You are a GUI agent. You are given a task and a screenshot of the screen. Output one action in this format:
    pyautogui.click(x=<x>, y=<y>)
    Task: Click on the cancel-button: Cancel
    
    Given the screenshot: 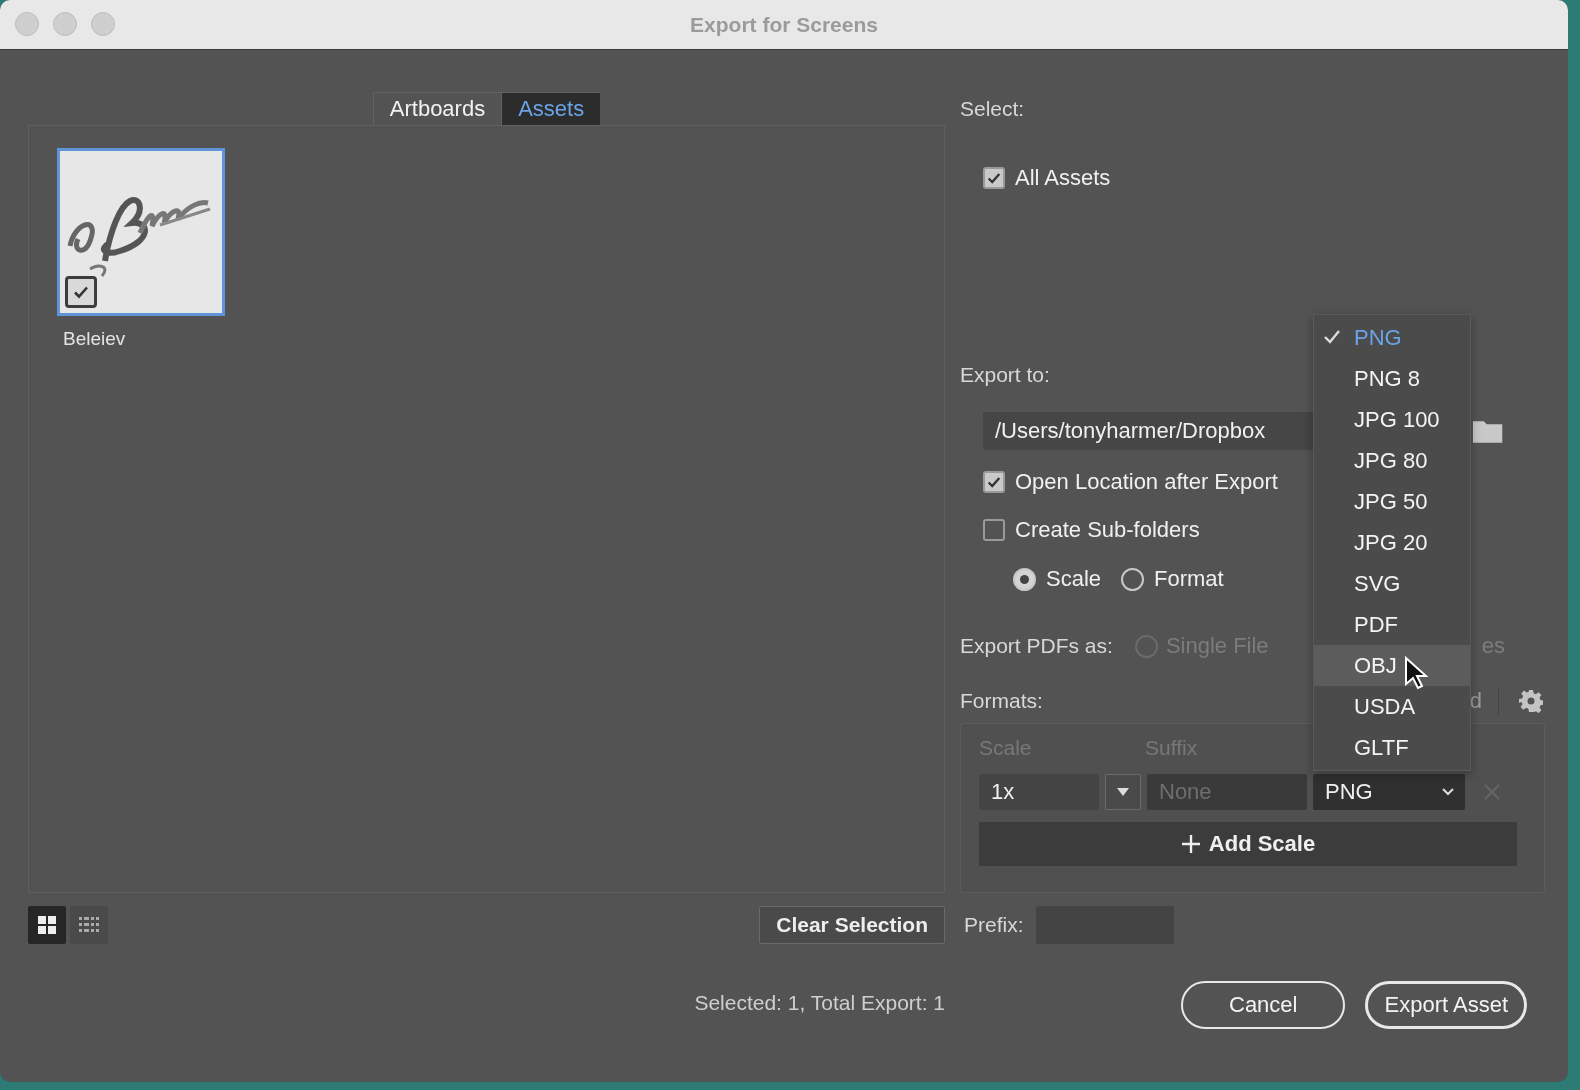 What is the action you would take?
    pyautogui.click(x=1263, y=1005)
    